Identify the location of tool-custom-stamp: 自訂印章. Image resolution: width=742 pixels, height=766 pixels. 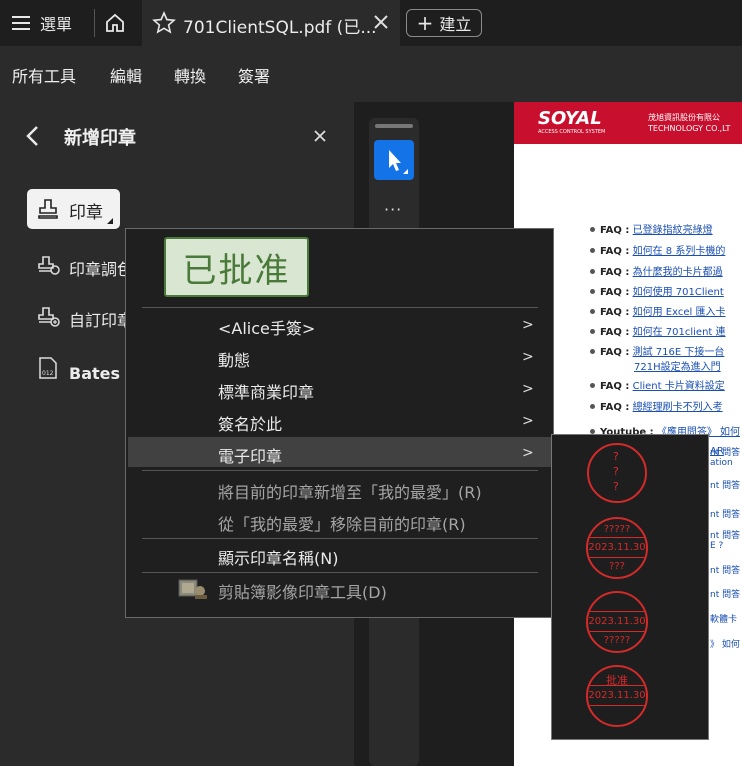
(101, 319).